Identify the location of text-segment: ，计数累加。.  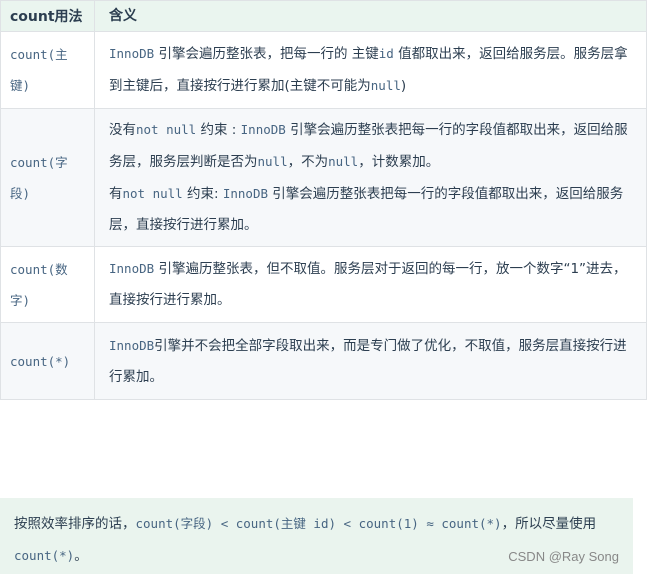
(399, 162).